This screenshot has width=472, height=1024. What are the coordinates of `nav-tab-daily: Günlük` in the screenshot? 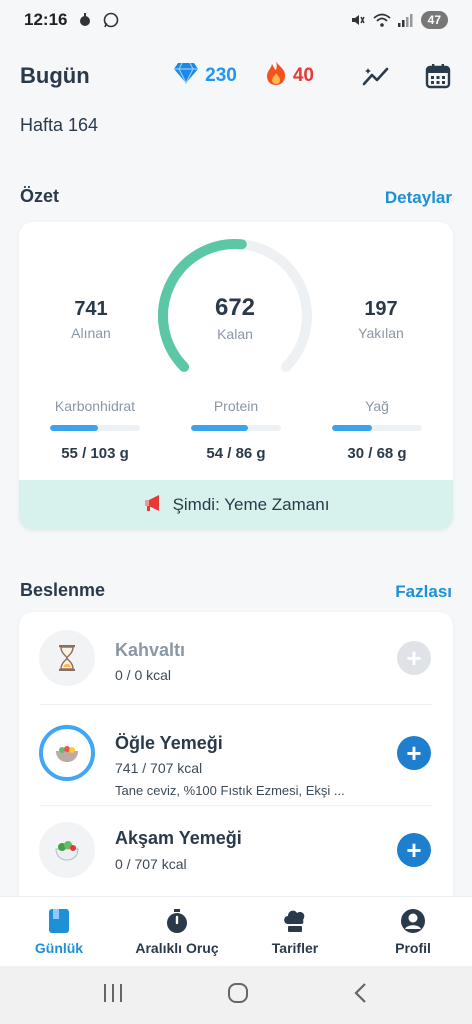 It's located at (59, 931).